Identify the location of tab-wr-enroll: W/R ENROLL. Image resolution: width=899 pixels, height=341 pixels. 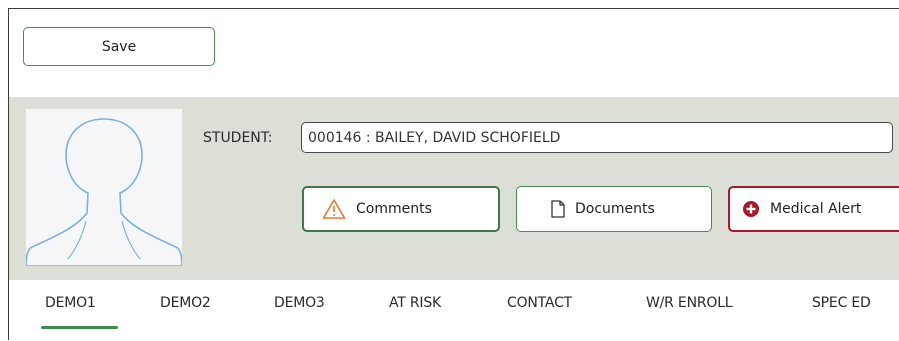
(689, 315).